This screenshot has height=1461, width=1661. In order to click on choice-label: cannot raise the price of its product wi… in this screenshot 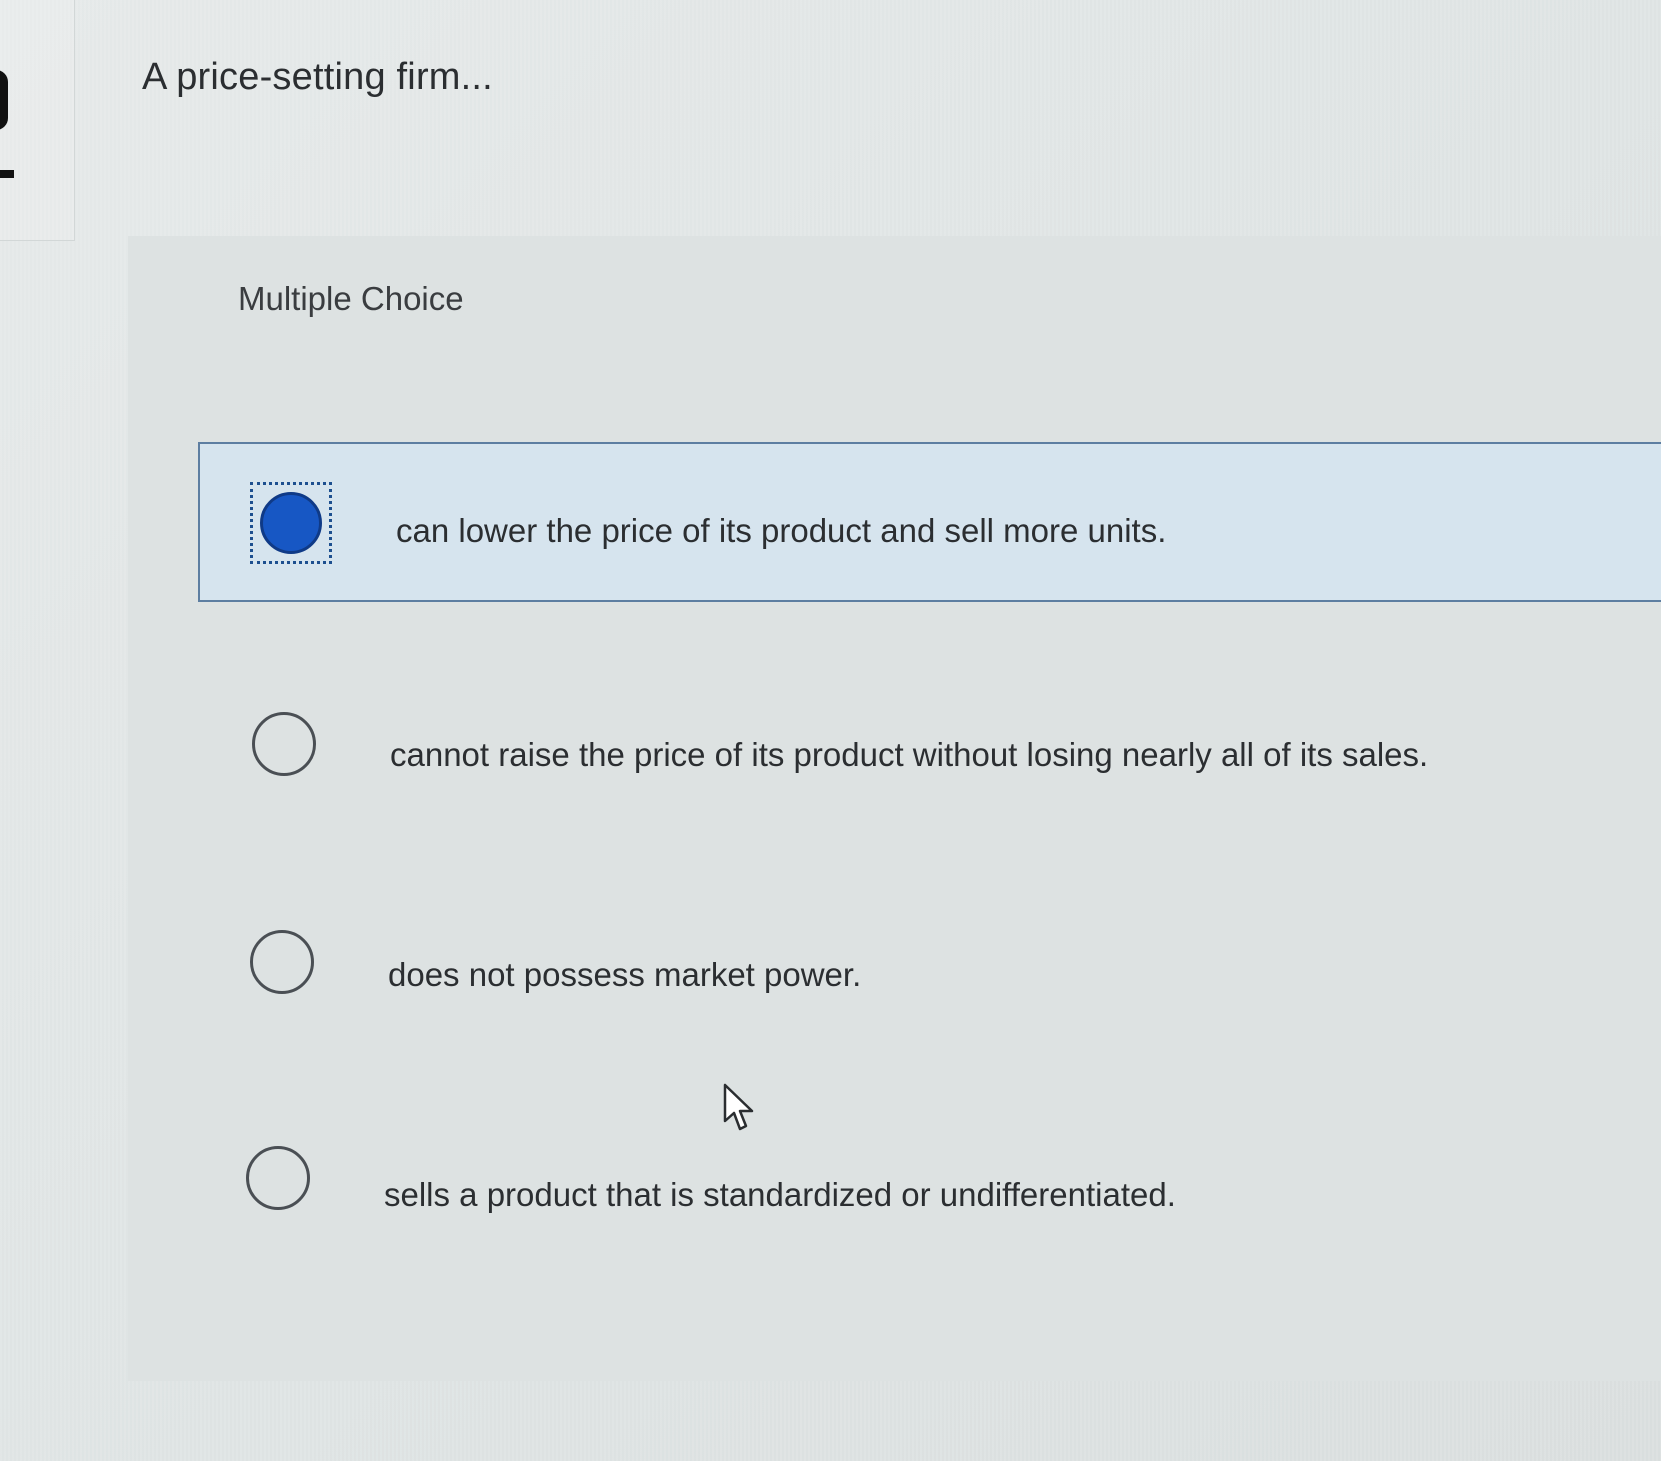, I will do `click(909, 754)`.